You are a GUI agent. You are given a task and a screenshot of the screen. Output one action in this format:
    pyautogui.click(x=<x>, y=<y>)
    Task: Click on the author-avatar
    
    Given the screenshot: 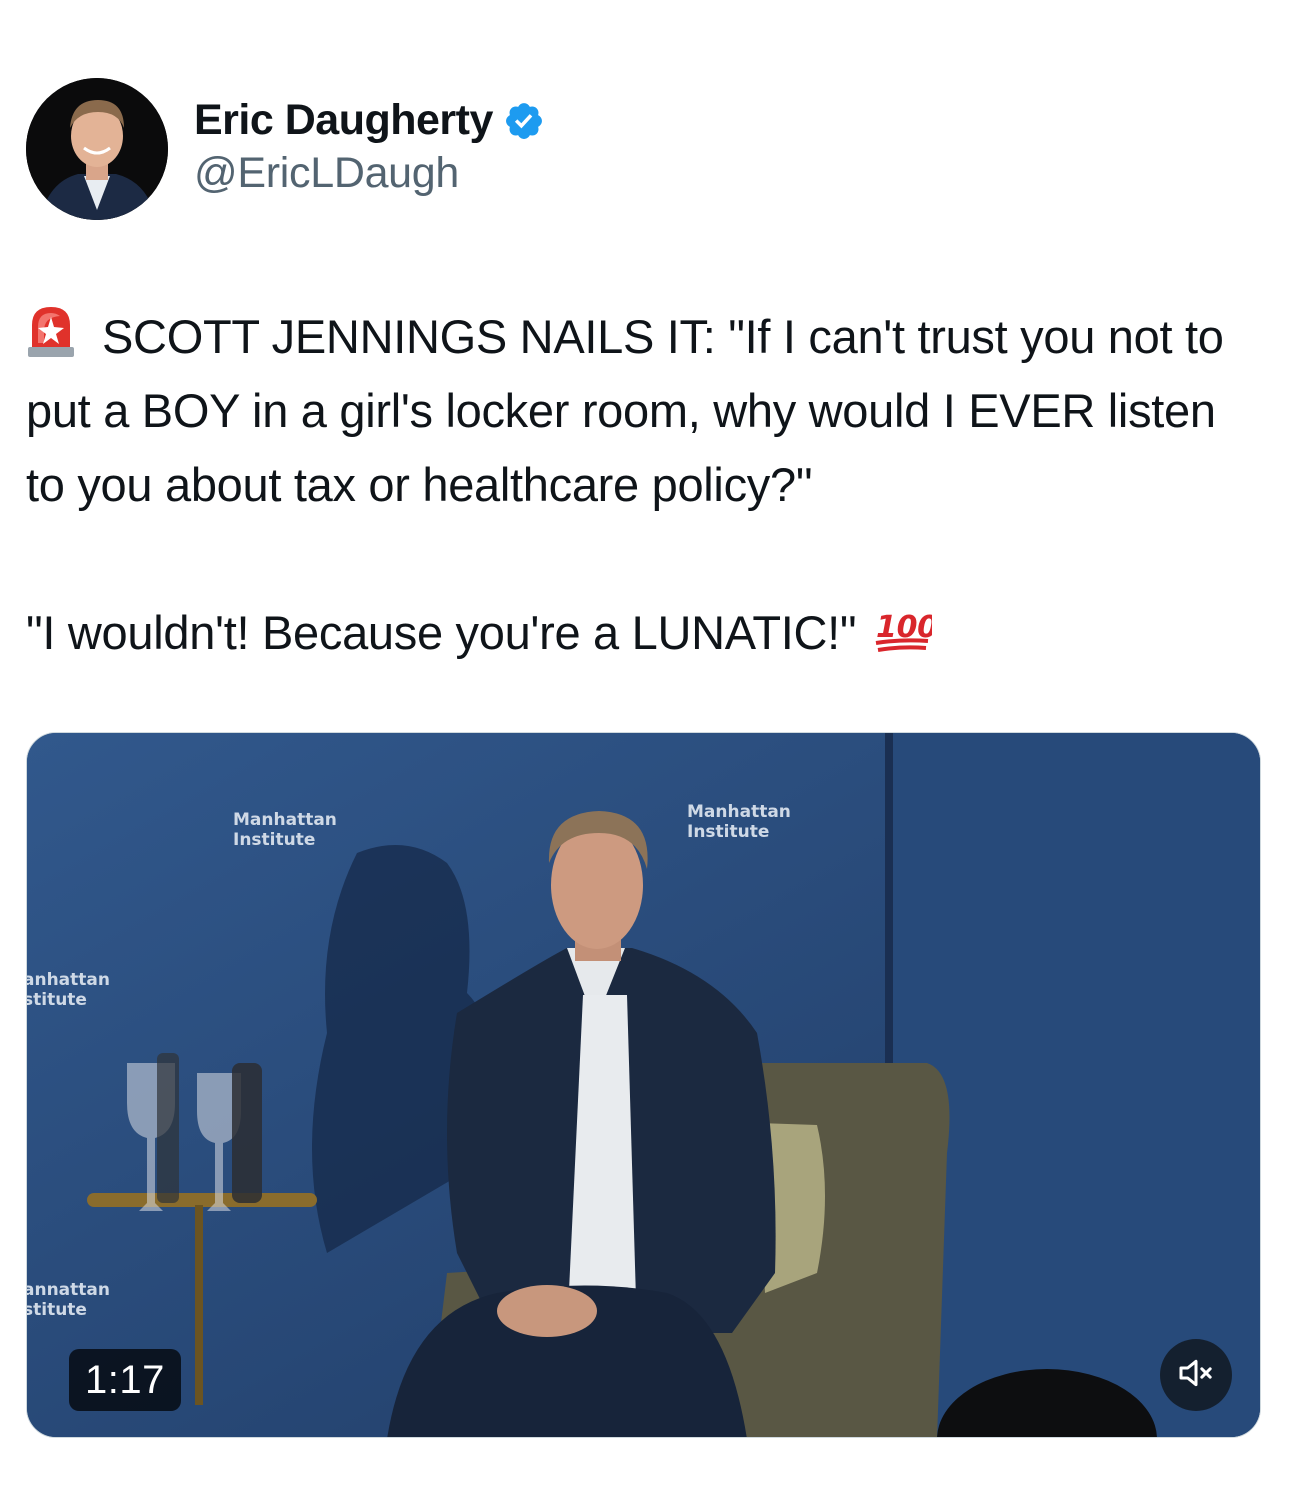 What is the action you would take?
    pyautogui.click(x=97, y=149)
    